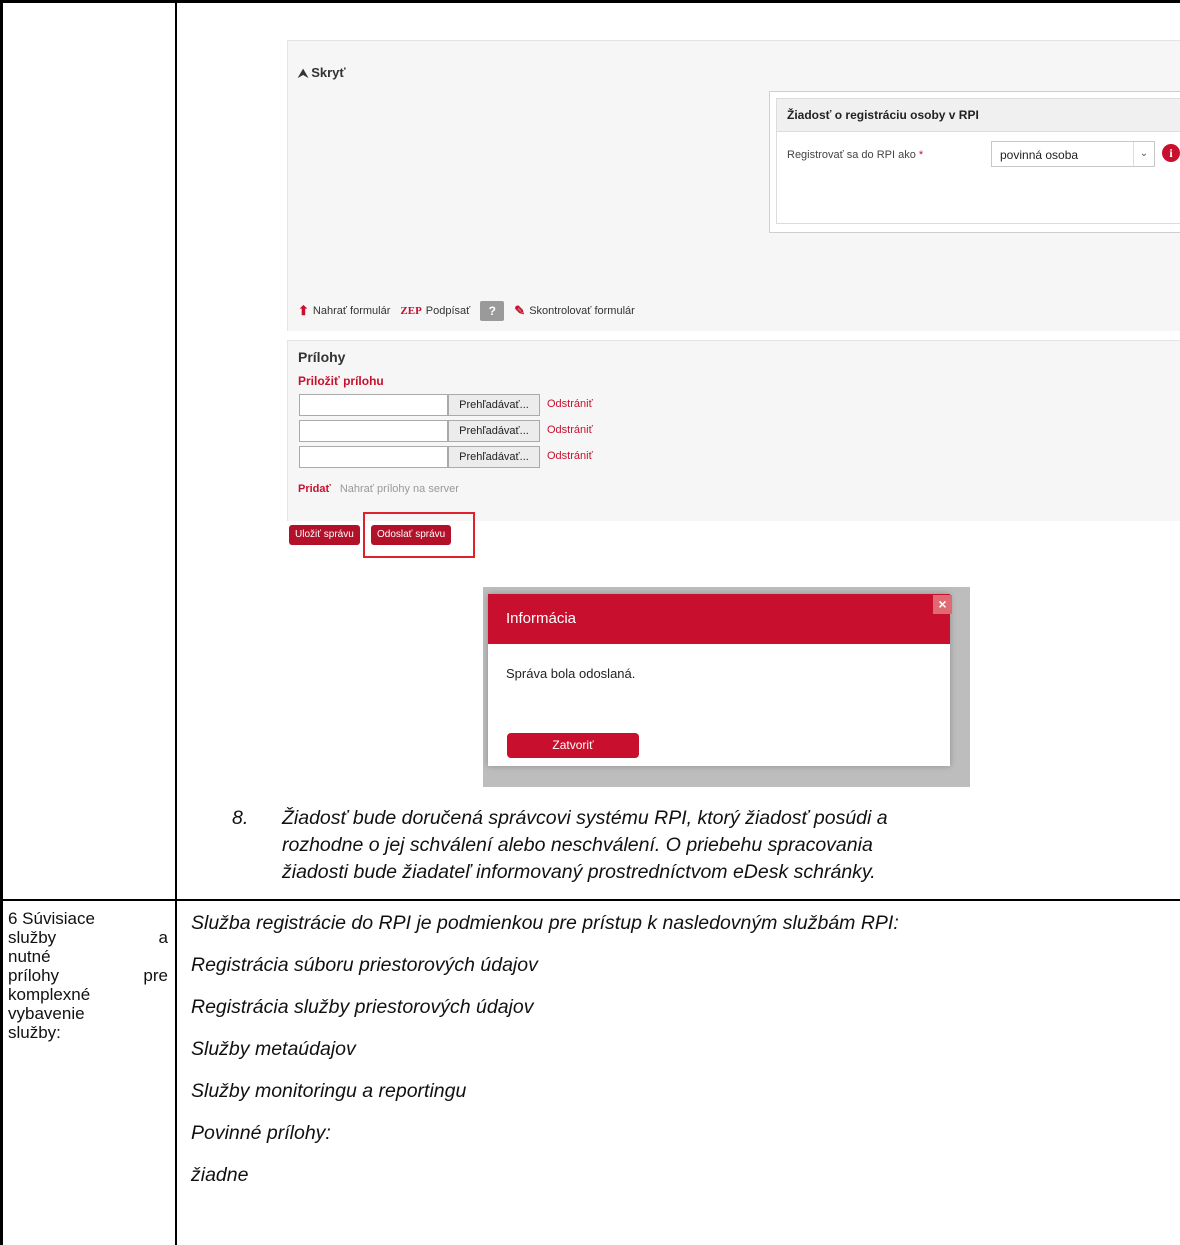 This screenshot has width=1180, height=1245. What do you see at coordinates (51, 918) in the screenshot?
I see `row-6-label-line: 6 Súvisiace` at bounding box center [51, 918].